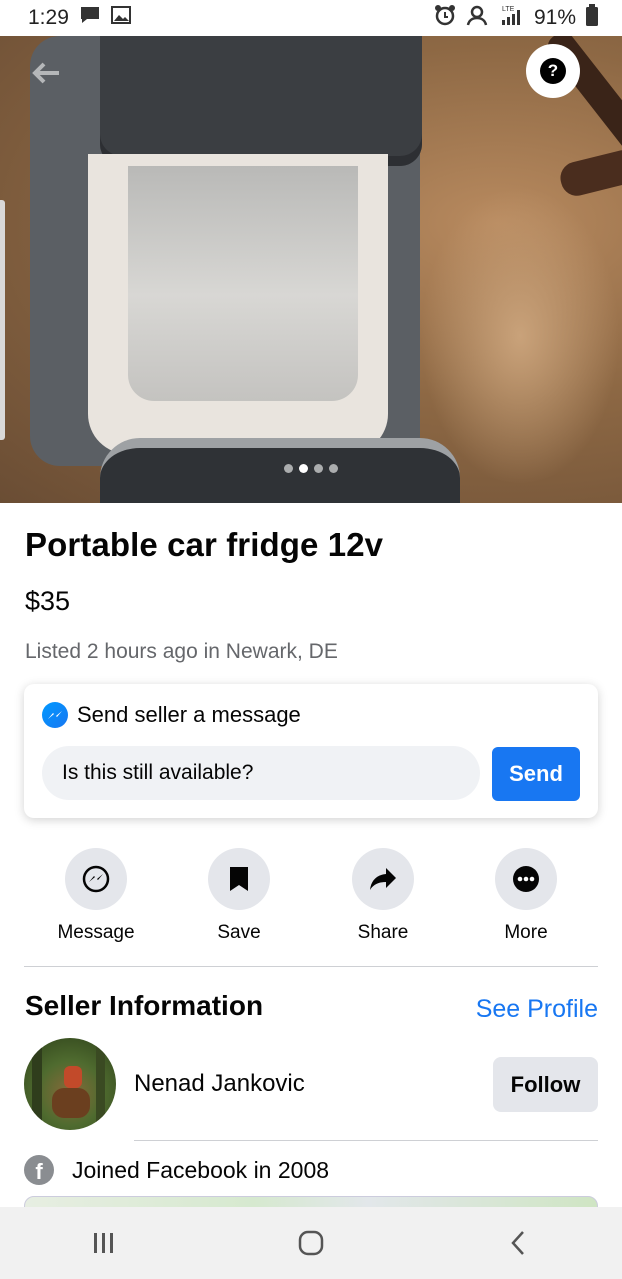 The width and height of the screenshot is (622, 1279). Describe the element at coordinates (239, 879) in the screenshot. I see `bookmark-icon` at that location.